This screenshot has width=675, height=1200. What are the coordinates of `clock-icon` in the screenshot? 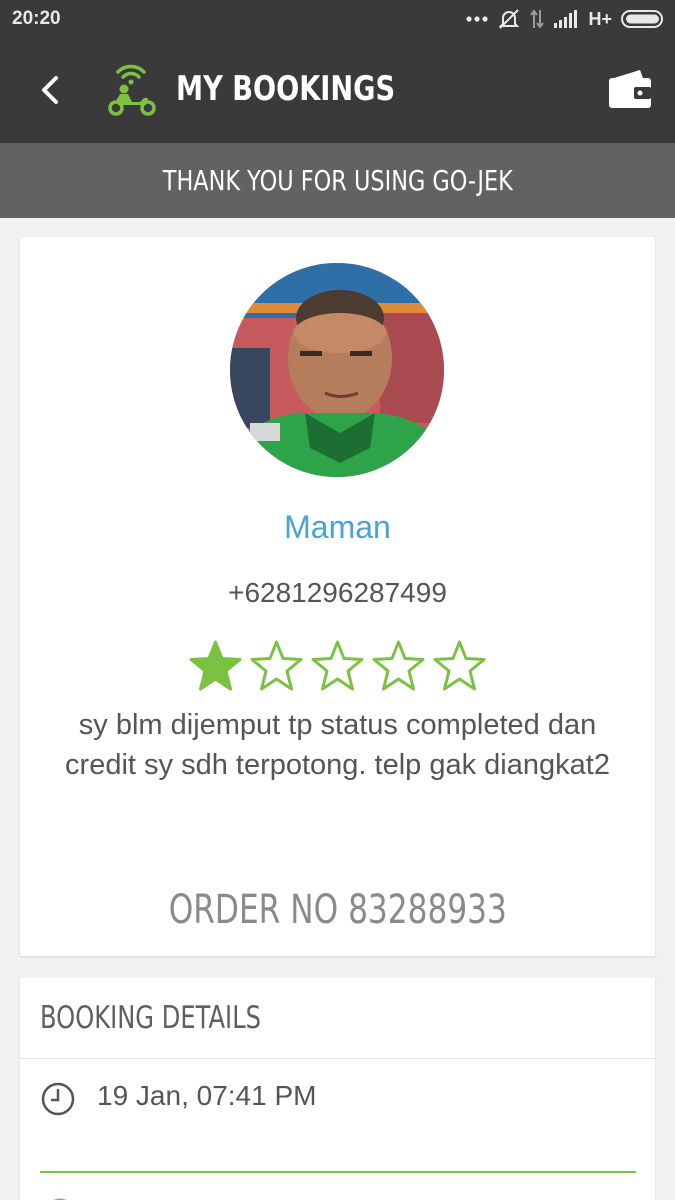 It's located at (58, 1099).